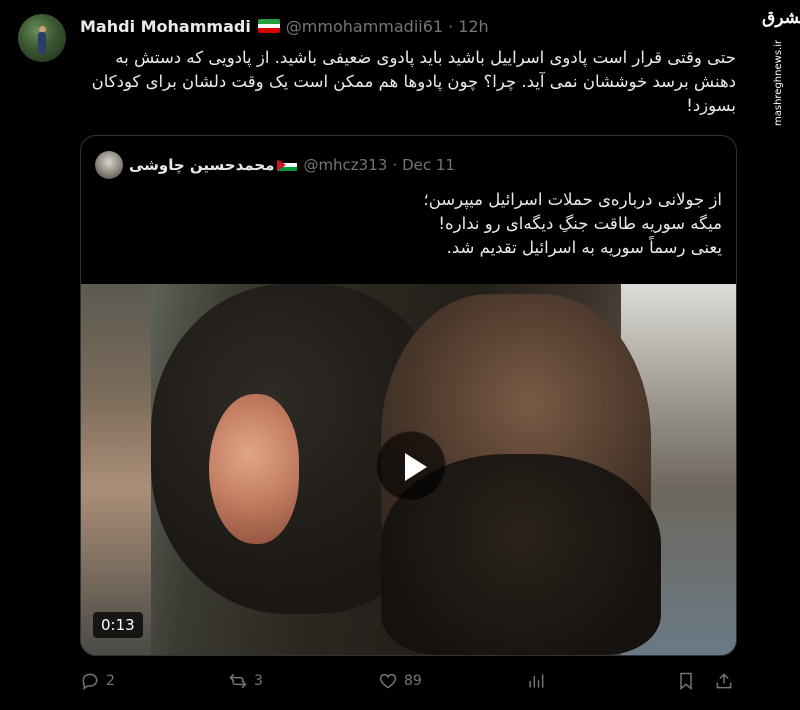 This screenshot has width=800, height=710. What do you see at coordinates (364, 26) in the screenshot?
I see `author-handle: @mmohammadii61` at bounding box center [364, 26].